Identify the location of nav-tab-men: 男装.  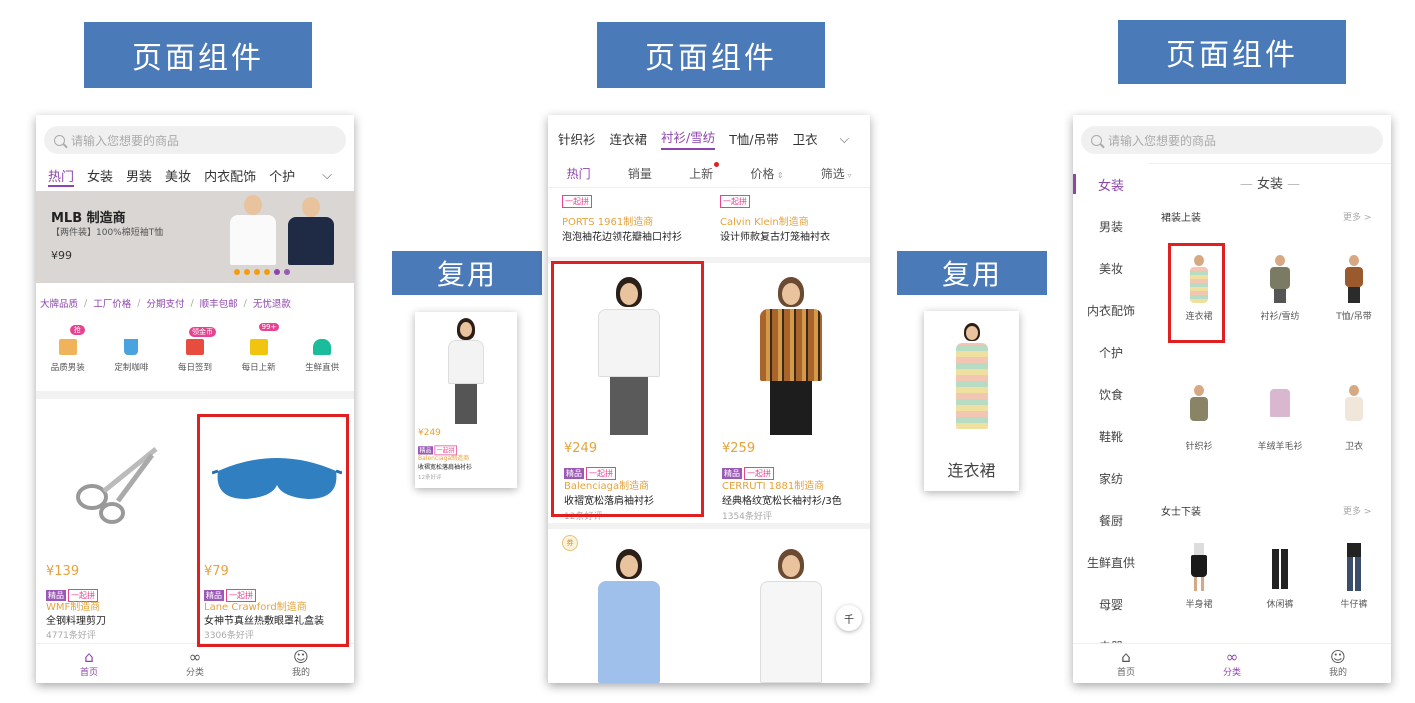
(139, 175).